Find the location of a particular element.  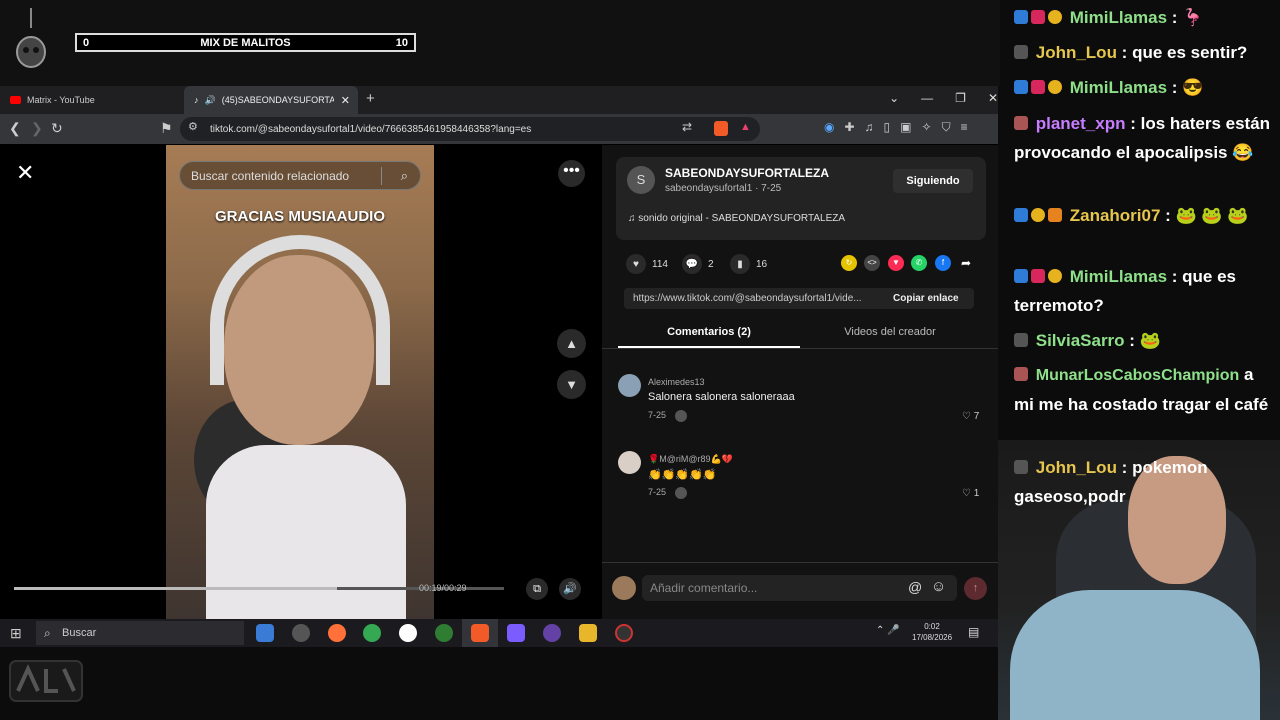

chat-user: SilviaSarro is located at coordinates (1080, 340).